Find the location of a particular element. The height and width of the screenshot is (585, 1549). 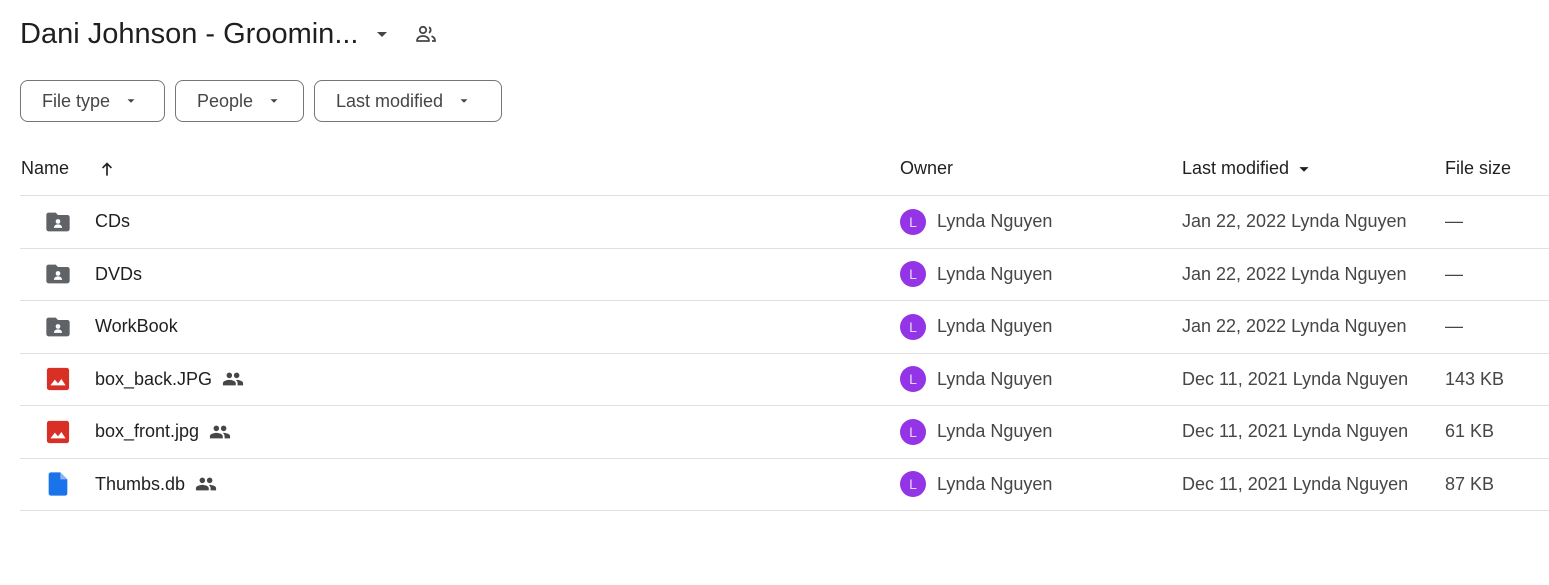

filter-label: File type is located at coordinates (76, 100).